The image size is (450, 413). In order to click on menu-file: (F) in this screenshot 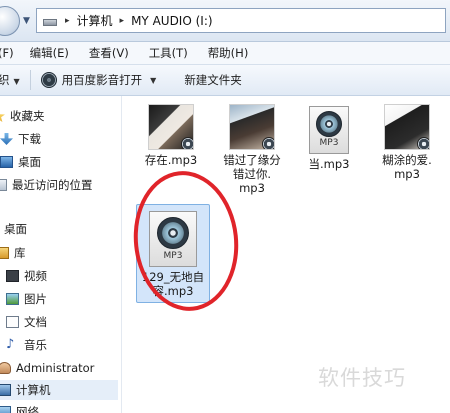, I will do `click(7, 53)`.